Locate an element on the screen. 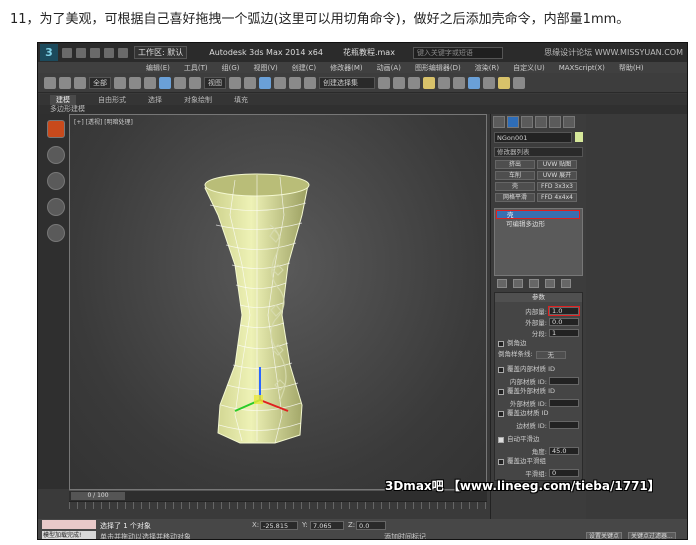 The height and width of the screenshot is (545, 696). show-end-result-icon is located at coordinates (518, 283).